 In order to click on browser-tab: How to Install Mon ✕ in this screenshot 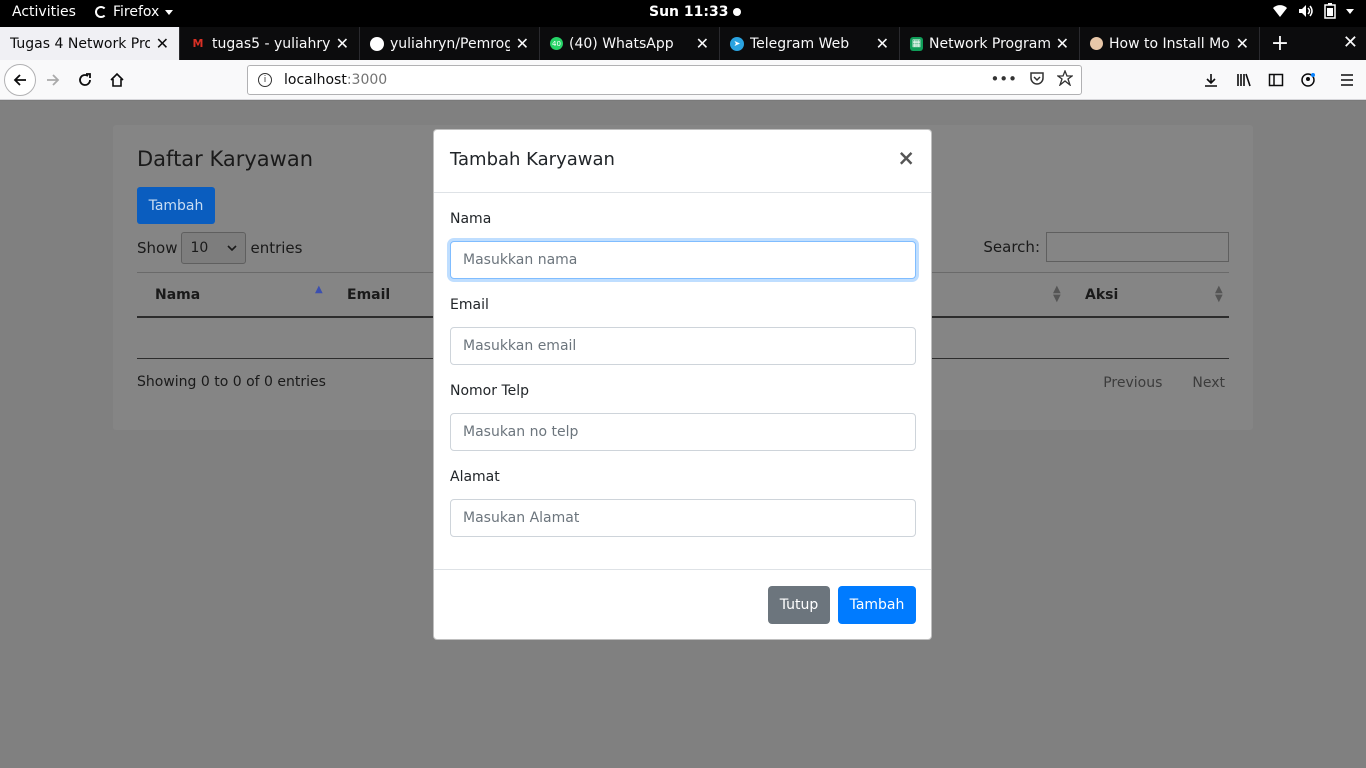, I will do `click(1170, 43)`.